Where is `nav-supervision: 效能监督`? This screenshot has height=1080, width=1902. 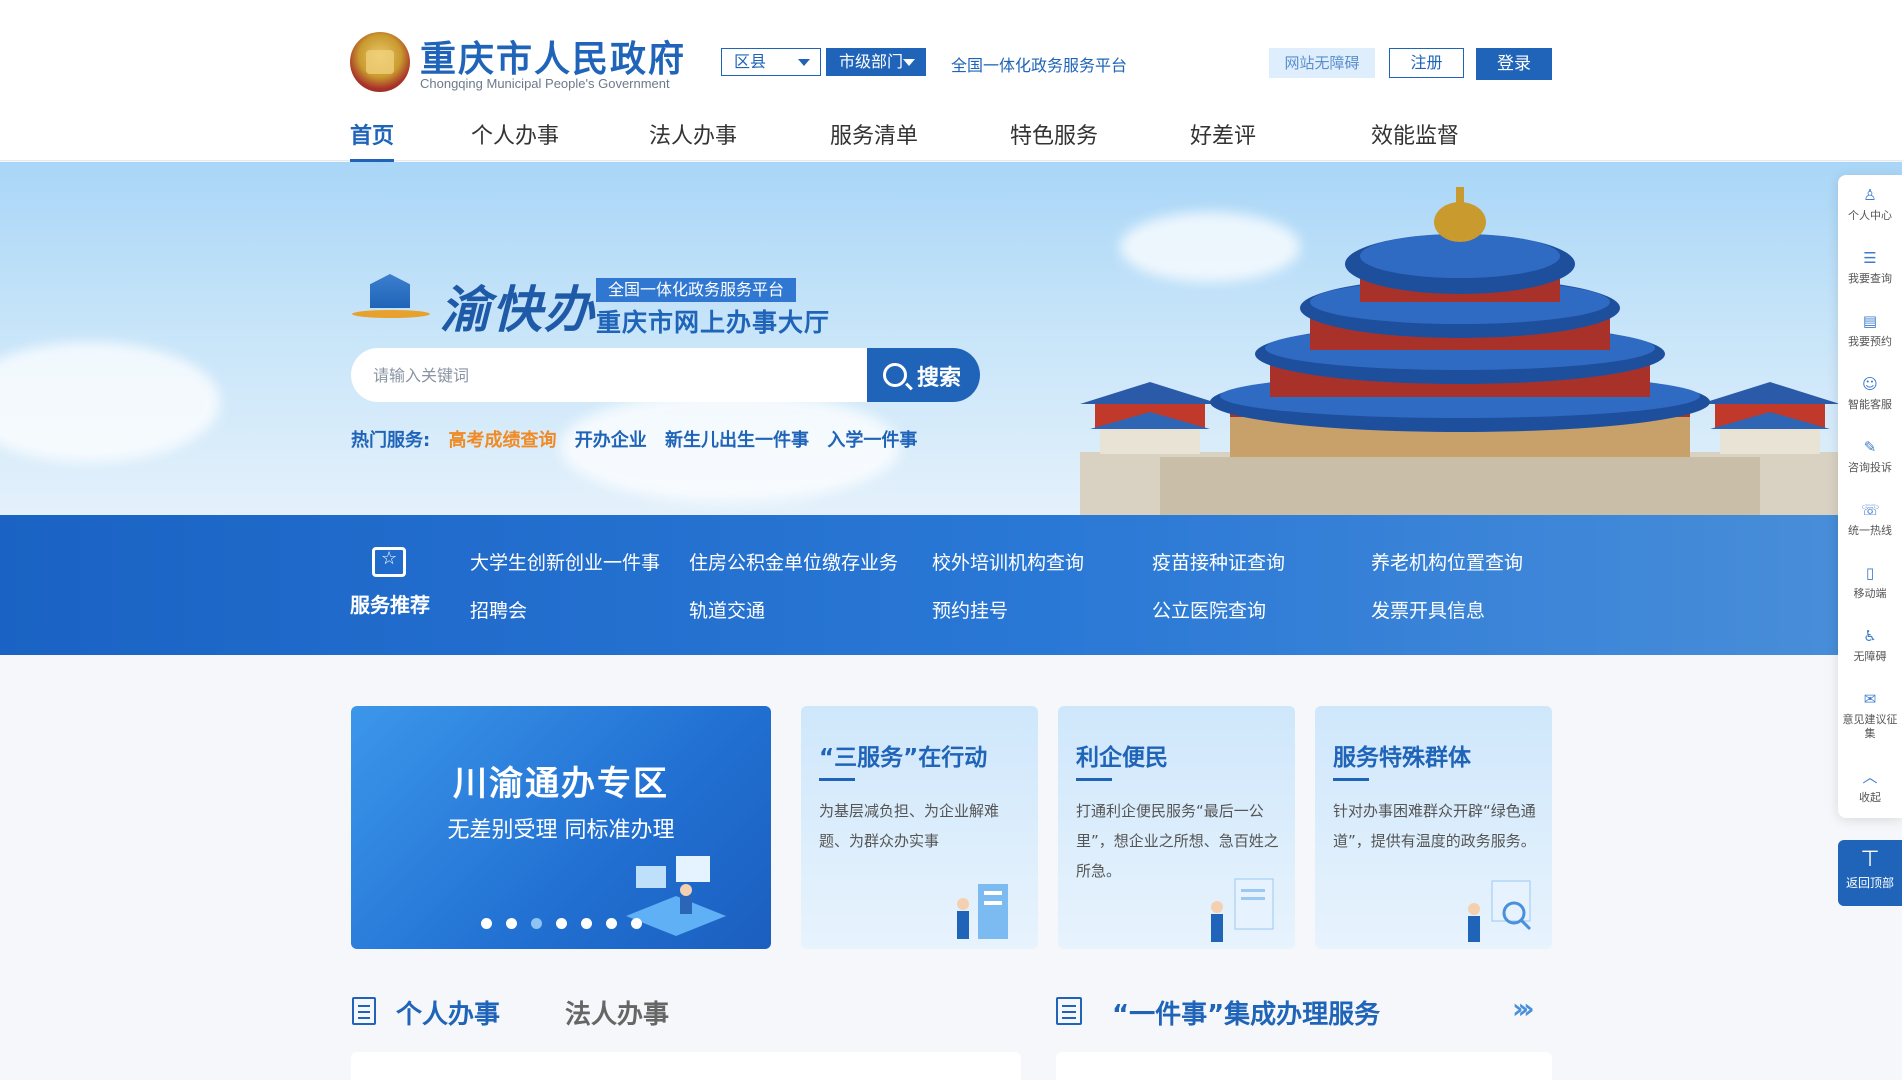
nav-supervision: 效能监督 is located at coordinates (1415, 134).